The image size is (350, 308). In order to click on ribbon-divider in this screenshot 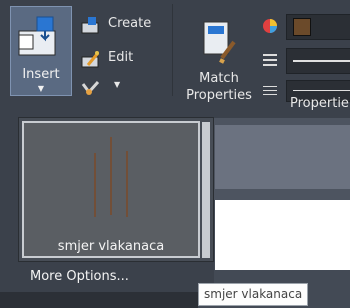, I will do `click(172, 50)`.